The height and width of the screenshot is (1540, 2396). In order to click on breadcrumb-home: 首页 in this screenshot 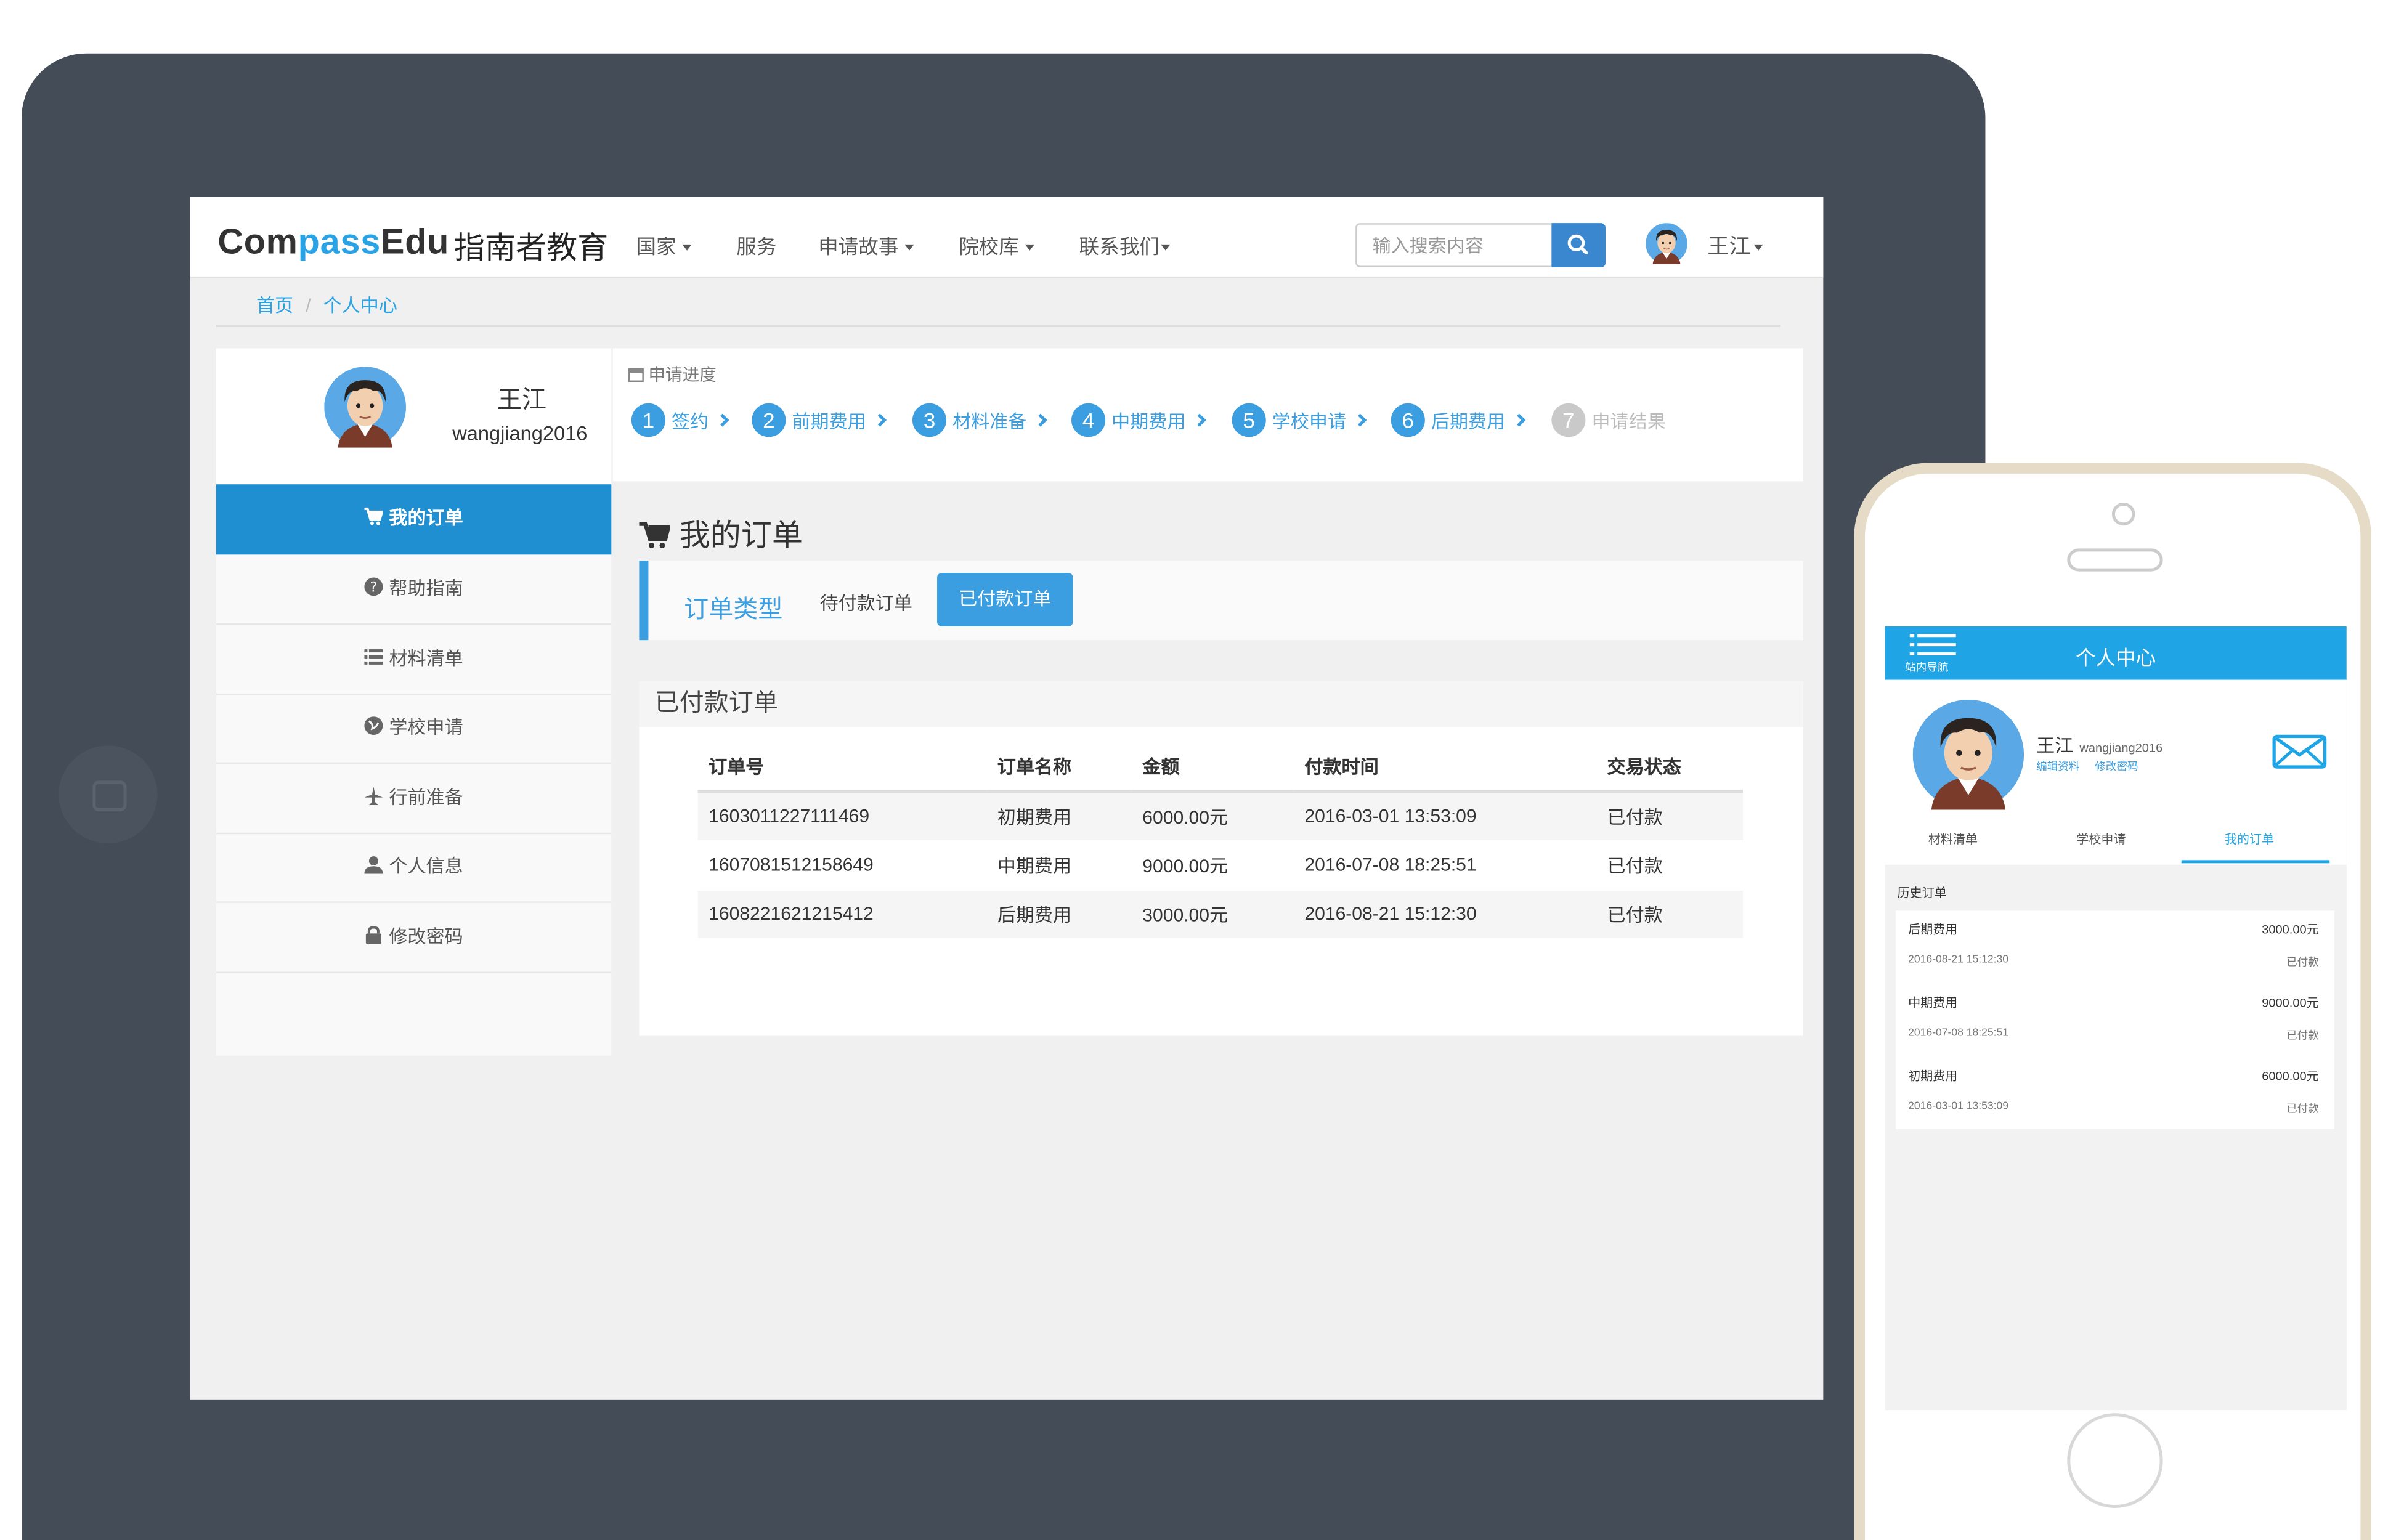, I will do `click(274, 306)`.